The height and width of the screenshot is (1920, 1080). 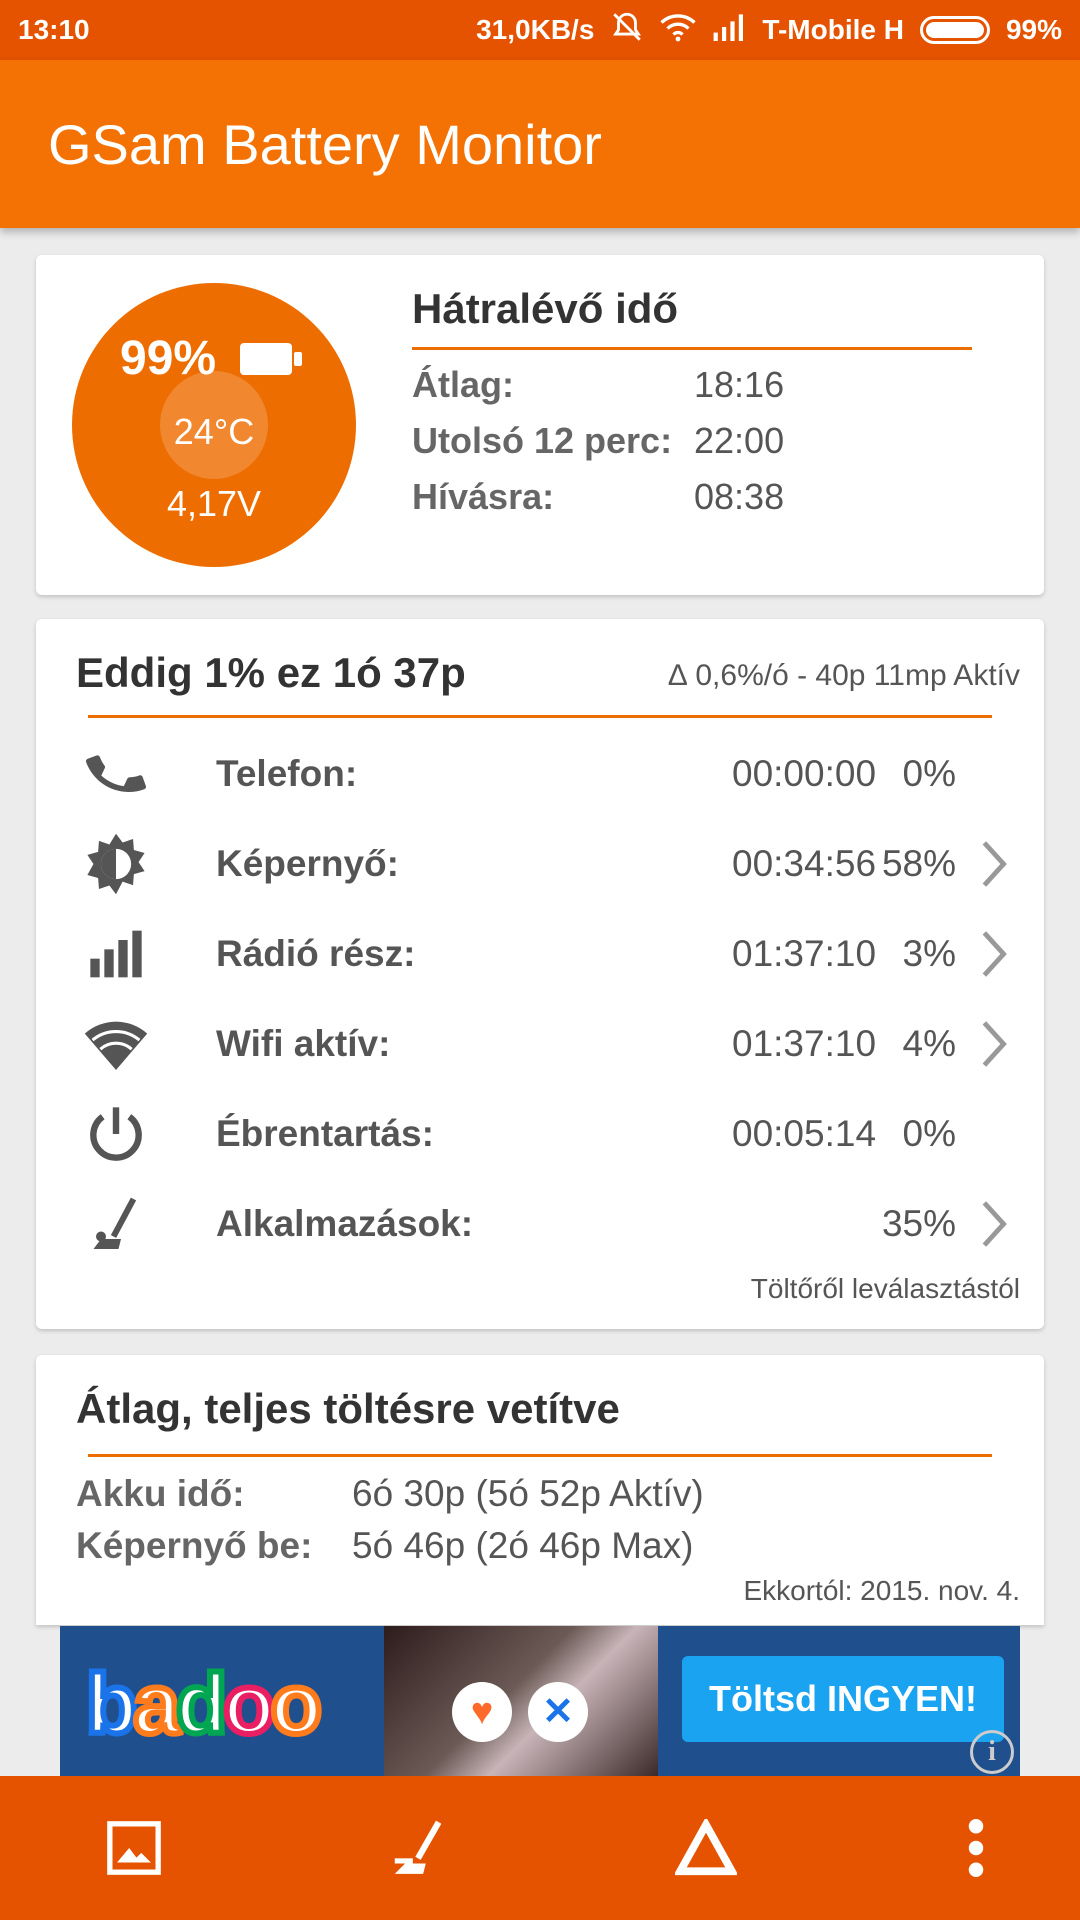 What do you see at coordinates (548, 1224) in the screenshot?
I see `usage-row-apps: Alkalmazások: 35%` at bounding box center [548, 1224].